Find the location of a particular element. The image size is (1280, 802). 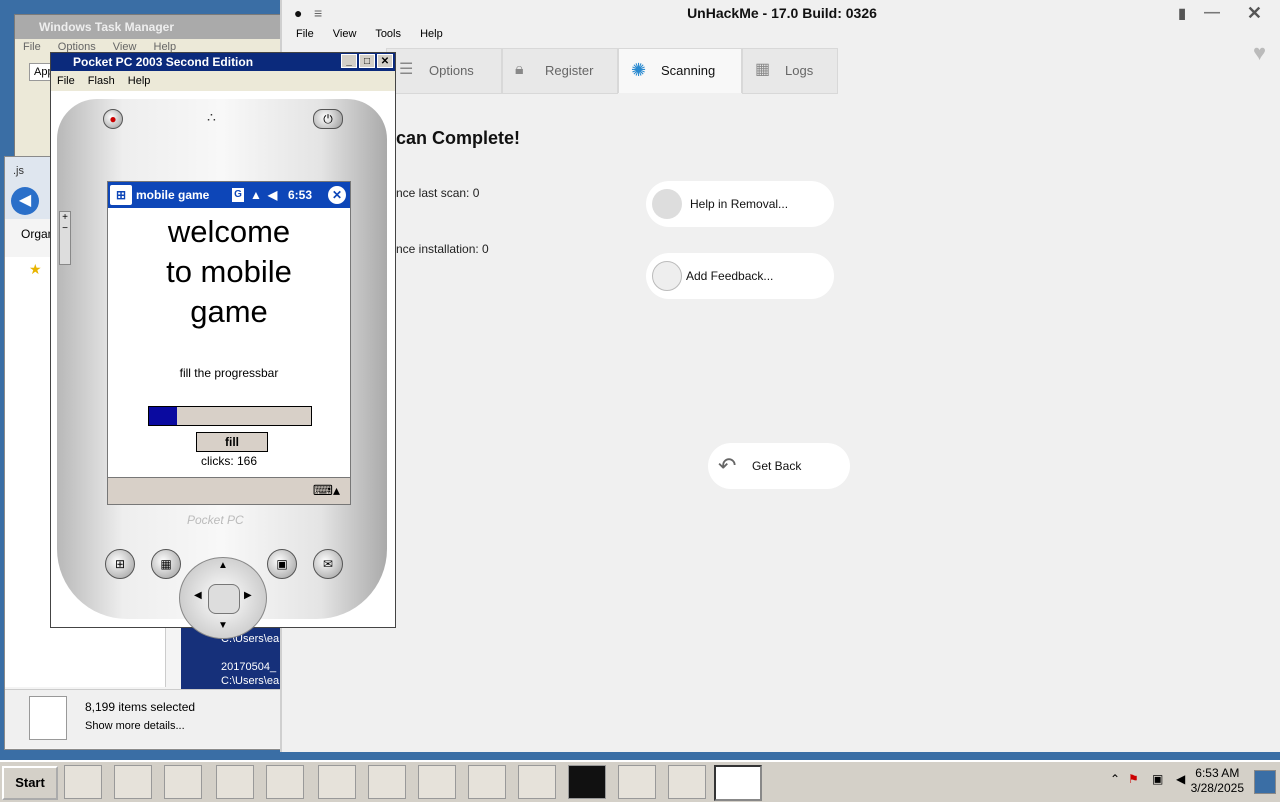

welcome-text: welcome to mobile game is located at coordinates (229, 272).